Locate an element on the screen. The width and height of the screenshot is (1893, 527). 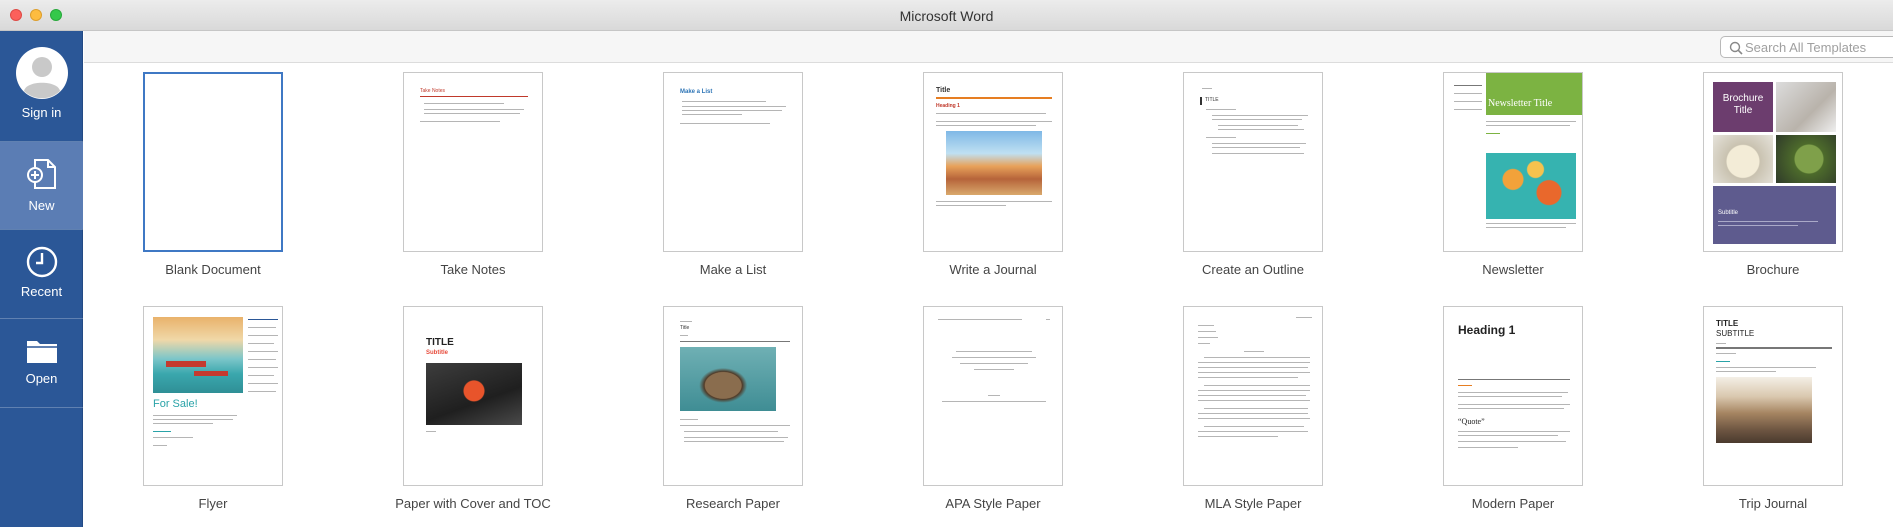
template-thumbnail: TITLE SUBTITLE is located at coordinates (1773, 396).